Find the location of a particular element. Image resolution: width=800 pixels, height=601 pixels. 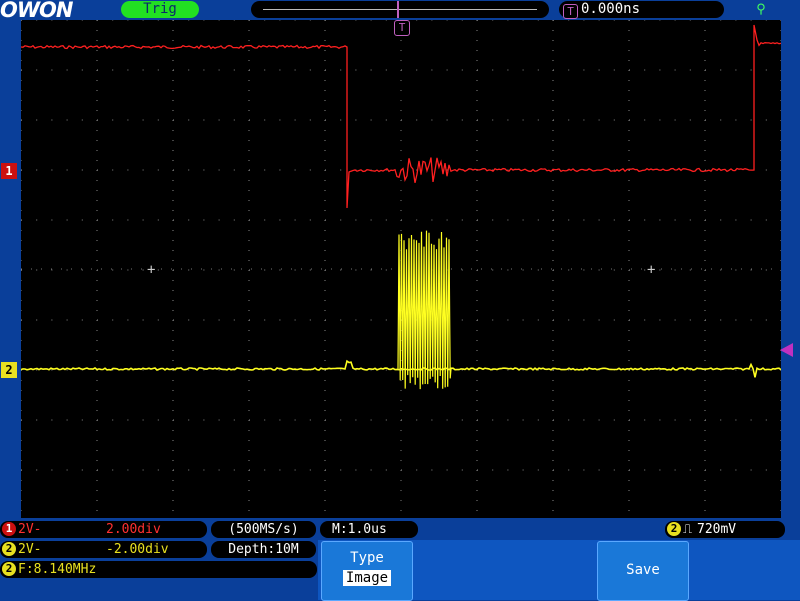

ch1-scale: 2.00div is located at coordinates (133, 529).